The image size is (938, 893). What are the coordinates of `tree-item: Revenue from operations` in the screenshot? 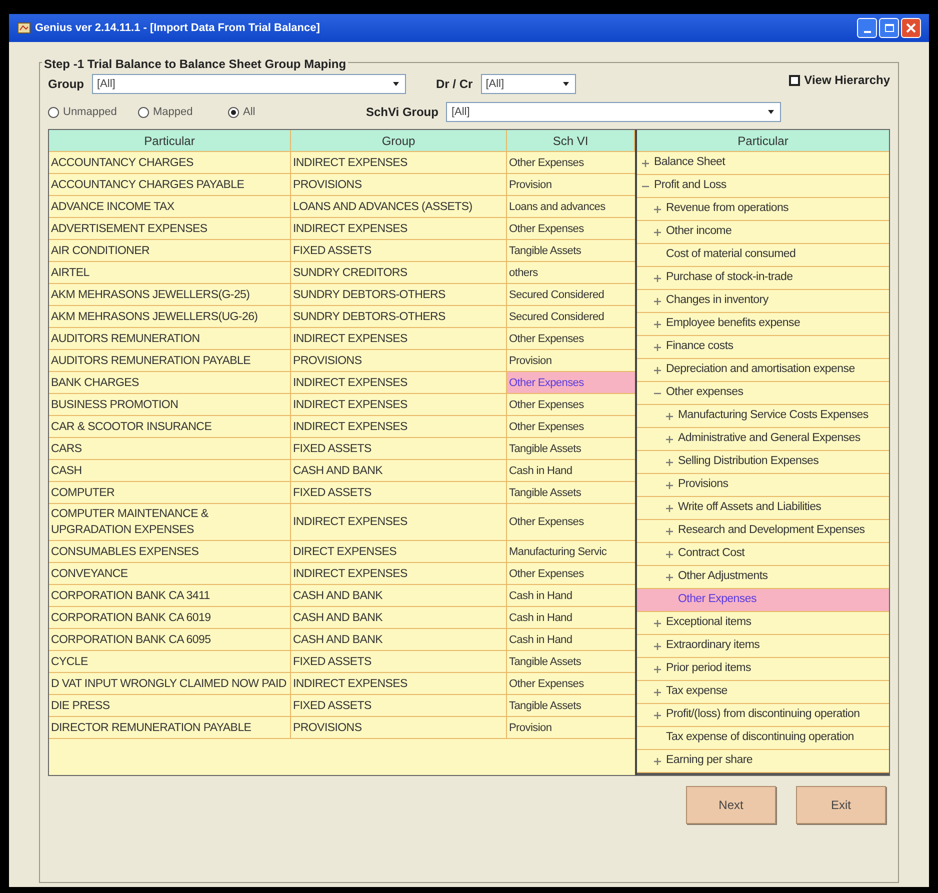 It's located at (763, 209).